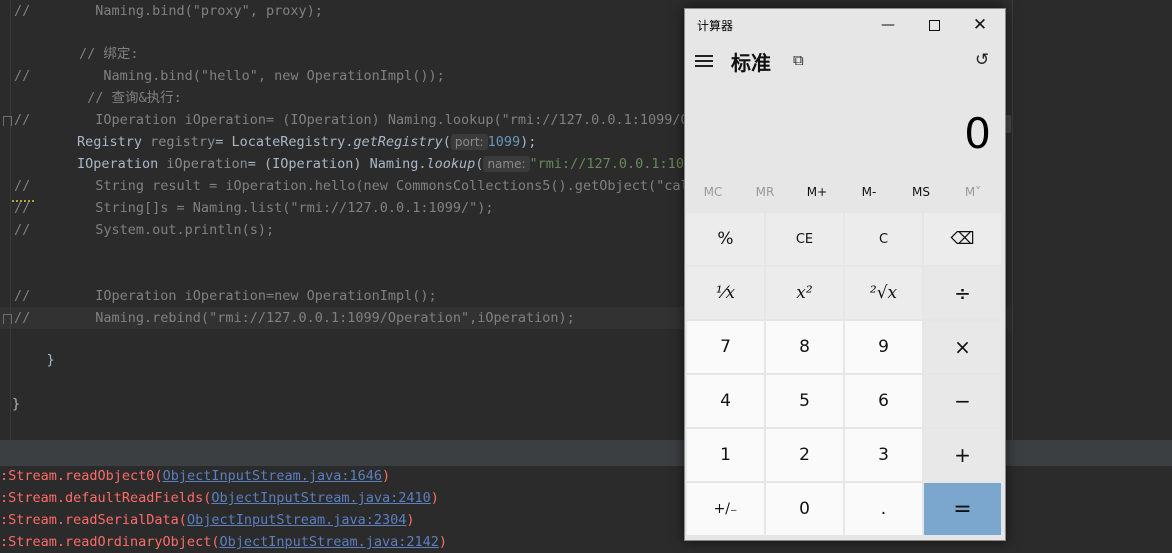 The image size is (1172, 553). I want to click on maximize-button, so click(934, 25).